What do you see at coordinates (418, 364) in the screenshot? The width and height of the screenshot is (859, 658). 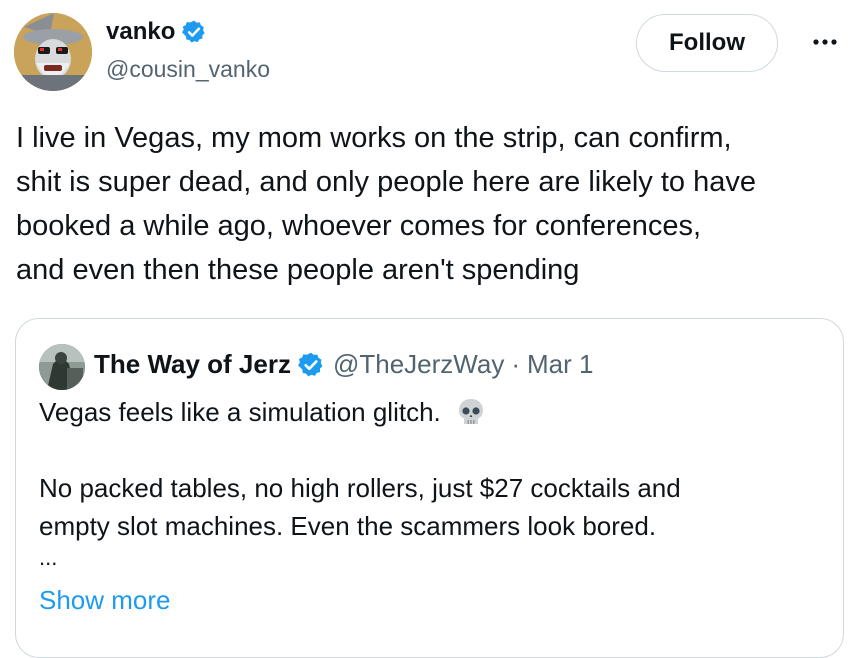 I see `quoted-handle: @TheJerzWay` at bounding box center [418, 364].